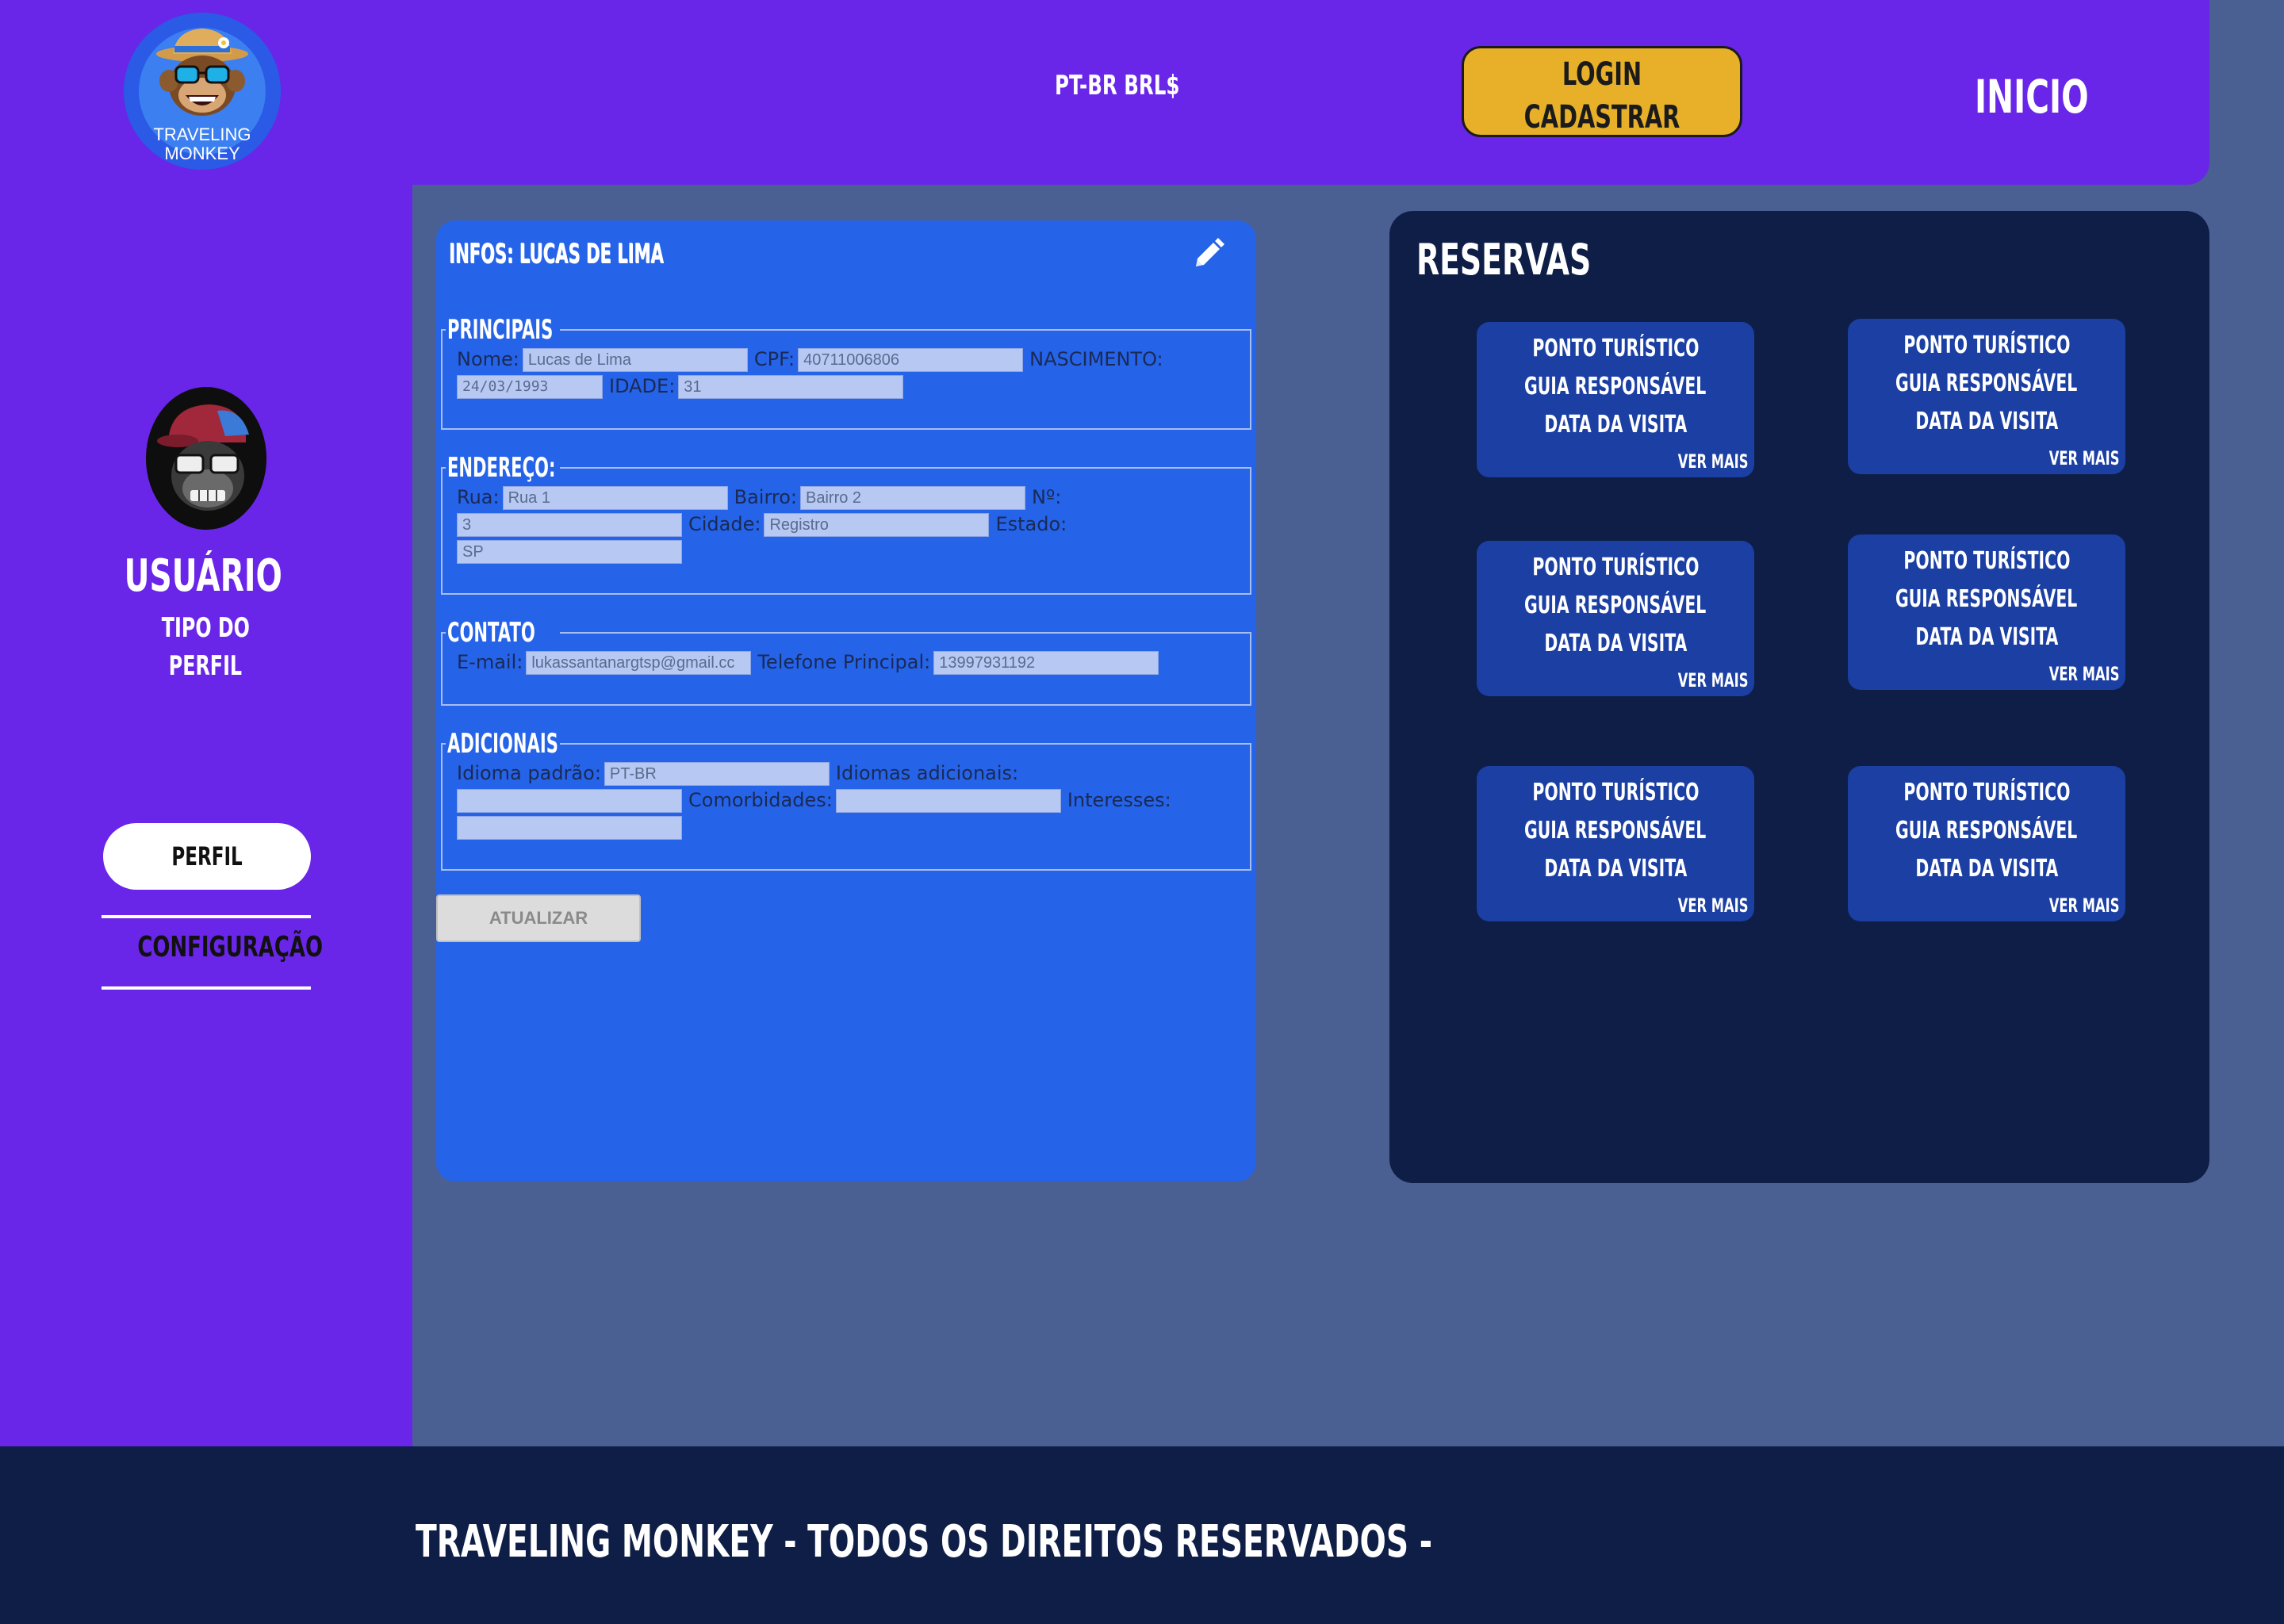 The image size is (2284, 1624). Describe the element at coordinates (1504, 260) in the screenshot. I see `reservations-title: RESERVAS` at that location.